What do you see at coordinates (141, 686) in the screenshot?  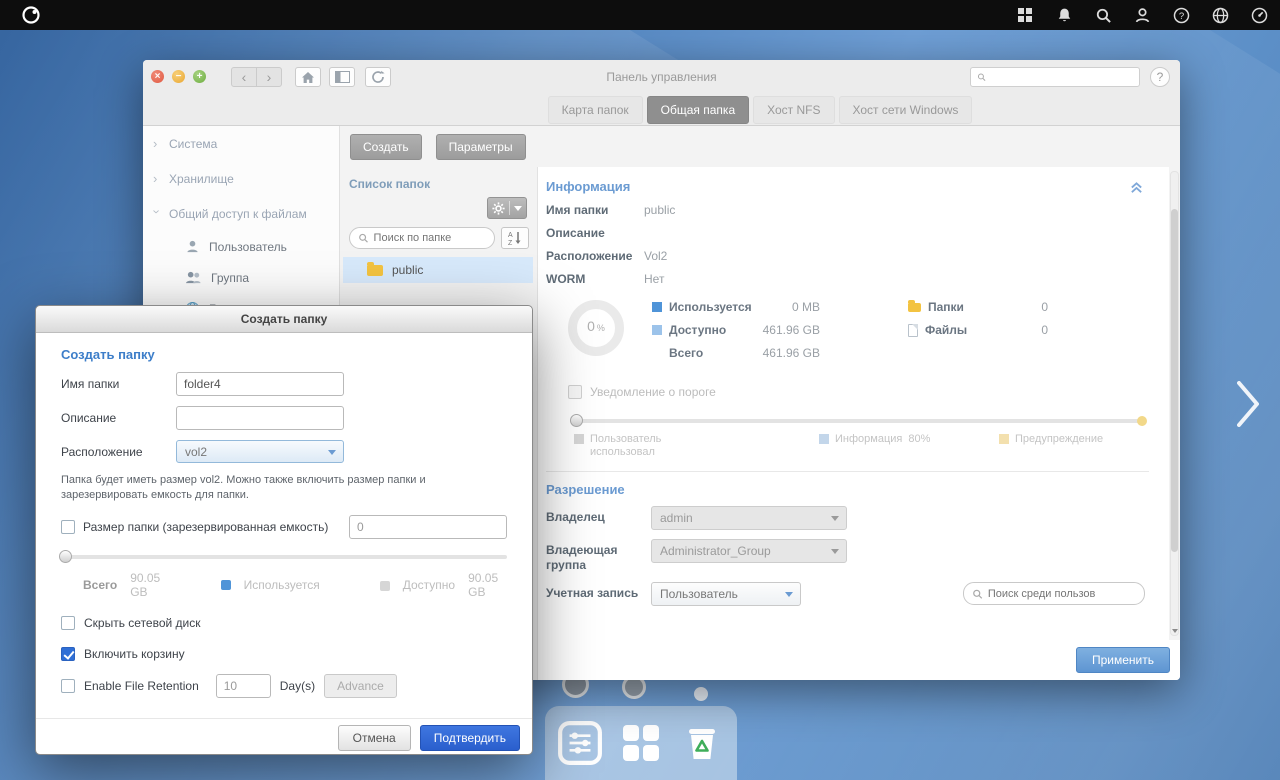 I see `retention-label: Enable File Retention` at bounding box center [141, 686].